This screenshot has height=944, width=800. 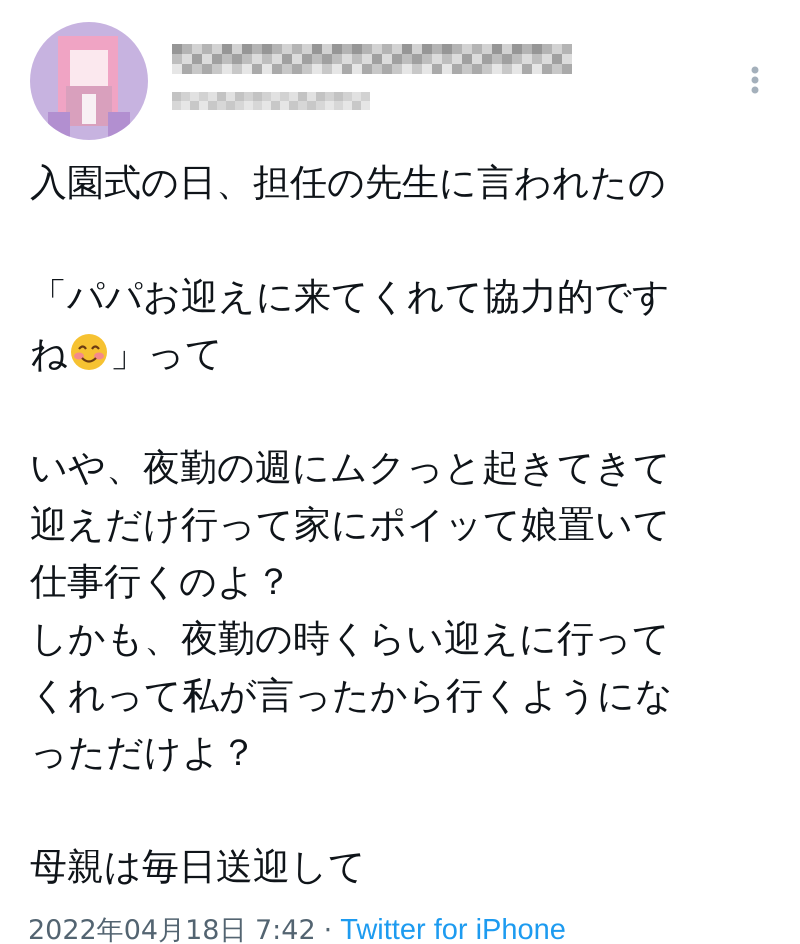 I want to click on tweet-text-line: っただけよ？, so click(x=143, y=753).